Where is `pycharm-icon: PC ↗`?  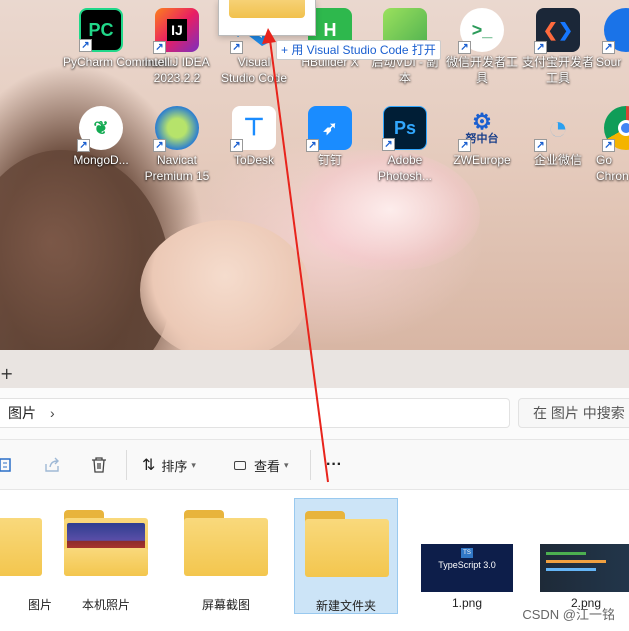
pycharm-icon: PC ↗ is located at coordinates (101, 30).